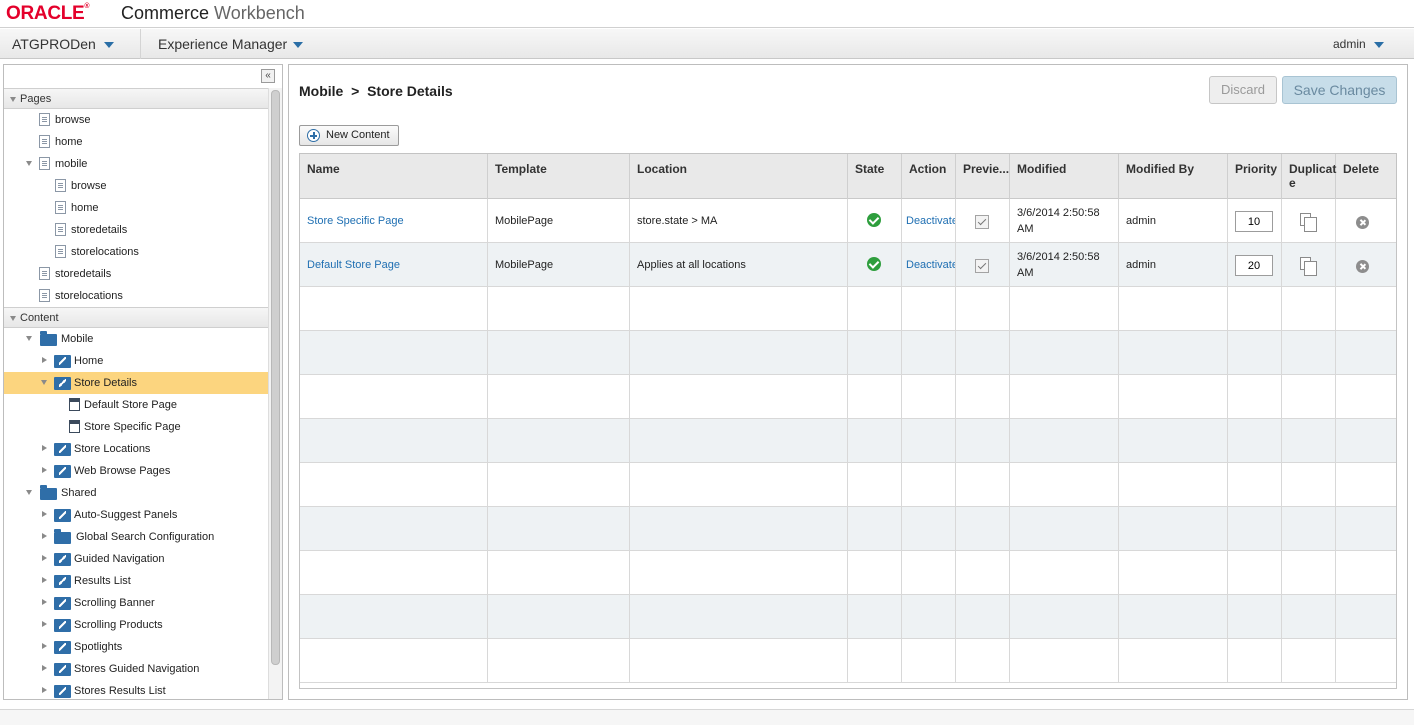 This screenshot has height=725, width=1414. I want to click on column-header-delete: Delete, so click(1366, 176).